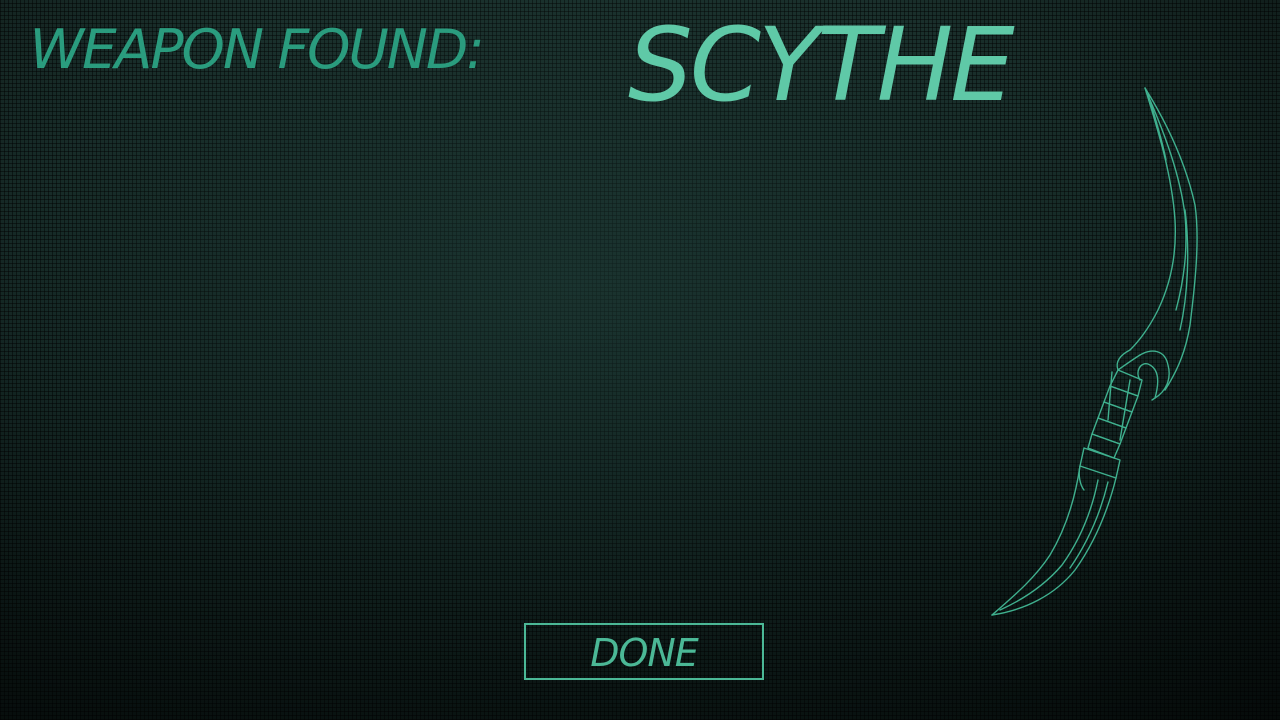 Image resolution: width=1280 pixels, height=720 pixels. I want to click on scythe-blade-sketch-icon, so click(1094, 351).